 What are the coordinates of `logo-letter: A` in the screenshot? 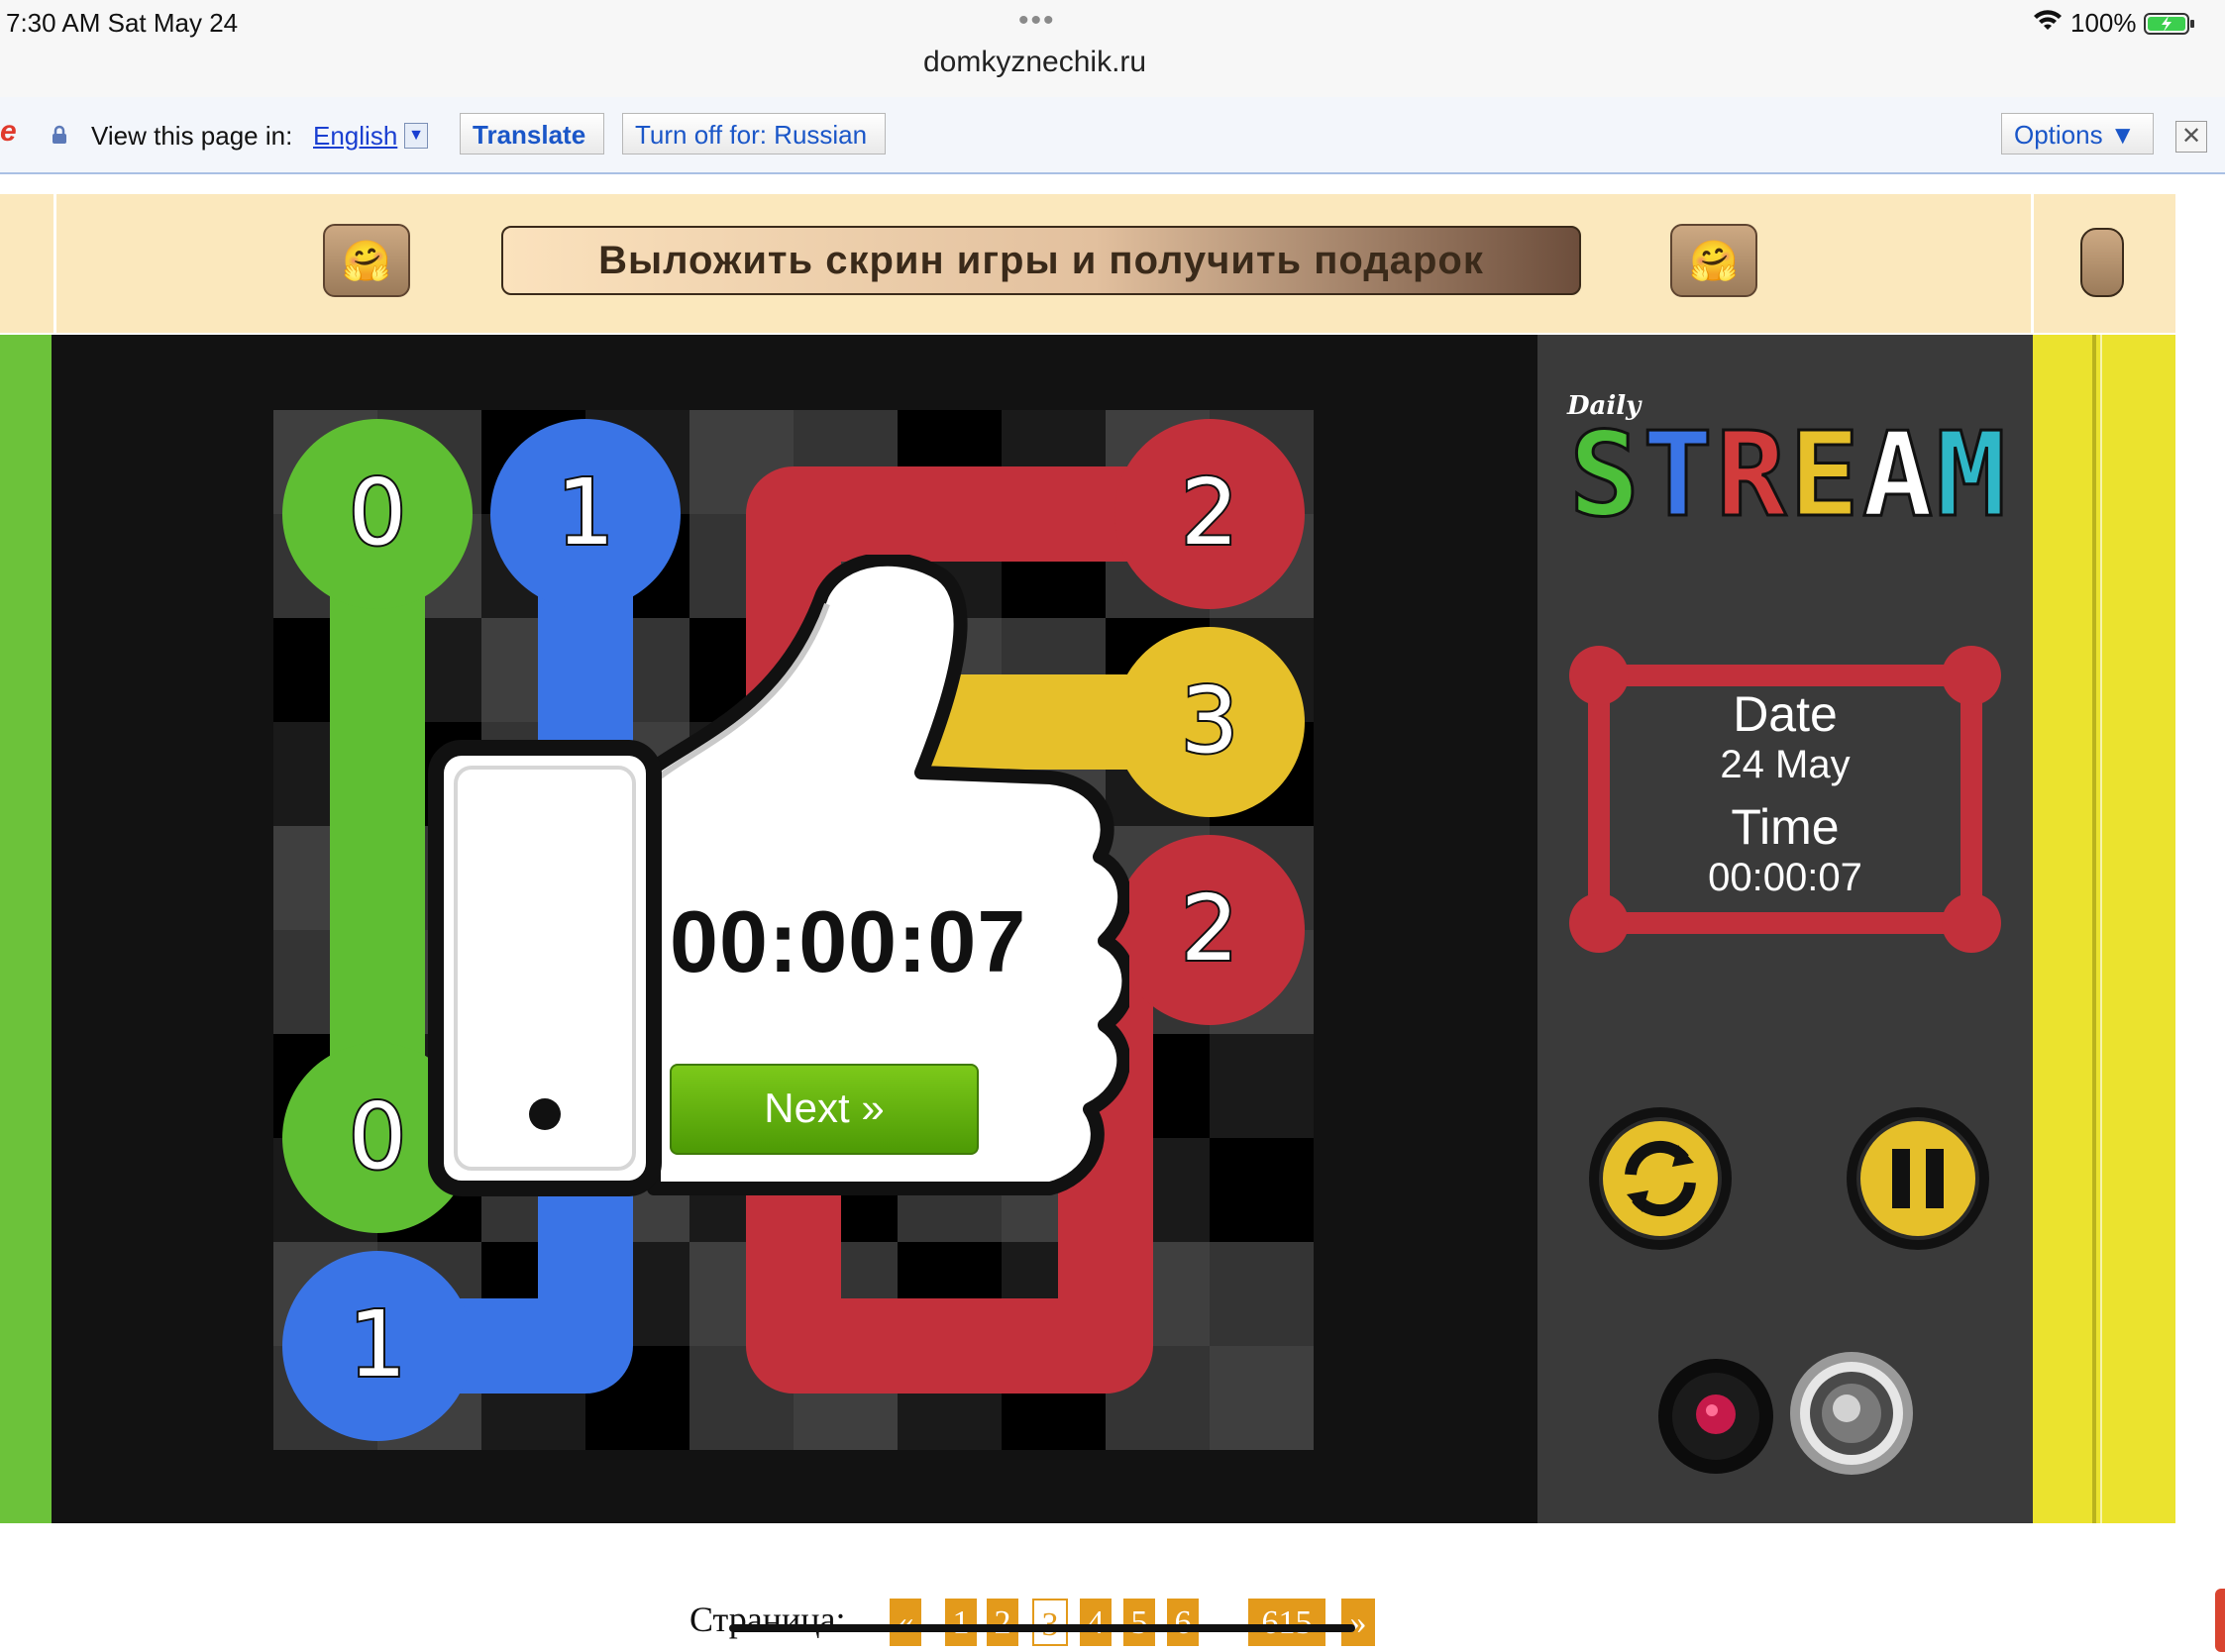 It's located at (1897, 471).